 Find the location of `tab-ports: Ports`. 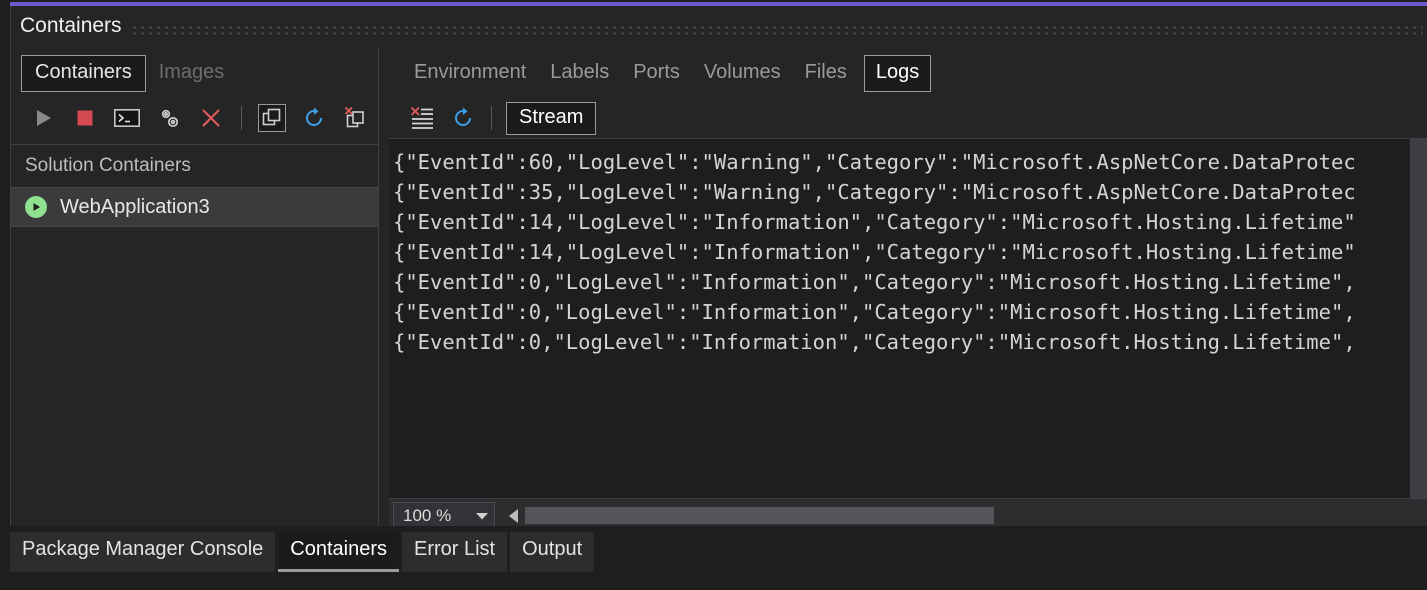

tab-ports: Ports is located at coordinates (656, 73).